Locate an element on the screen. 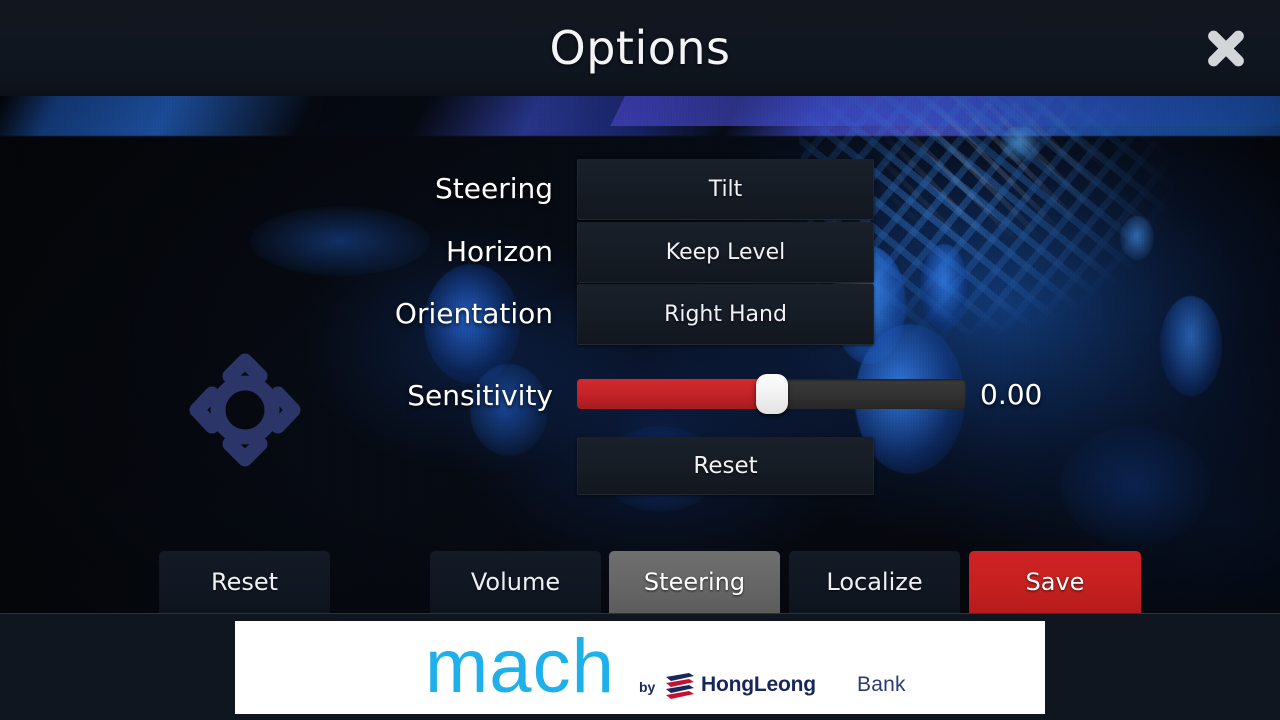  option-value-horizon: Keep Level is located at coordinates (725, 252).